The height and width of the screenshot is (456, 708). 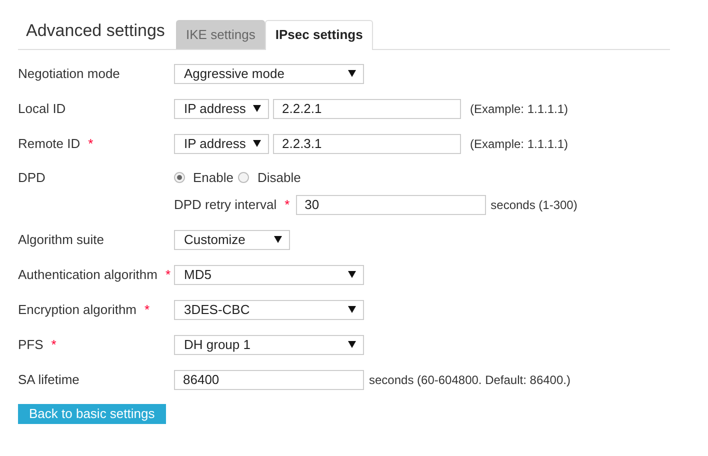 I want to click on radio-option: Enable, so click(x=204, y=178).